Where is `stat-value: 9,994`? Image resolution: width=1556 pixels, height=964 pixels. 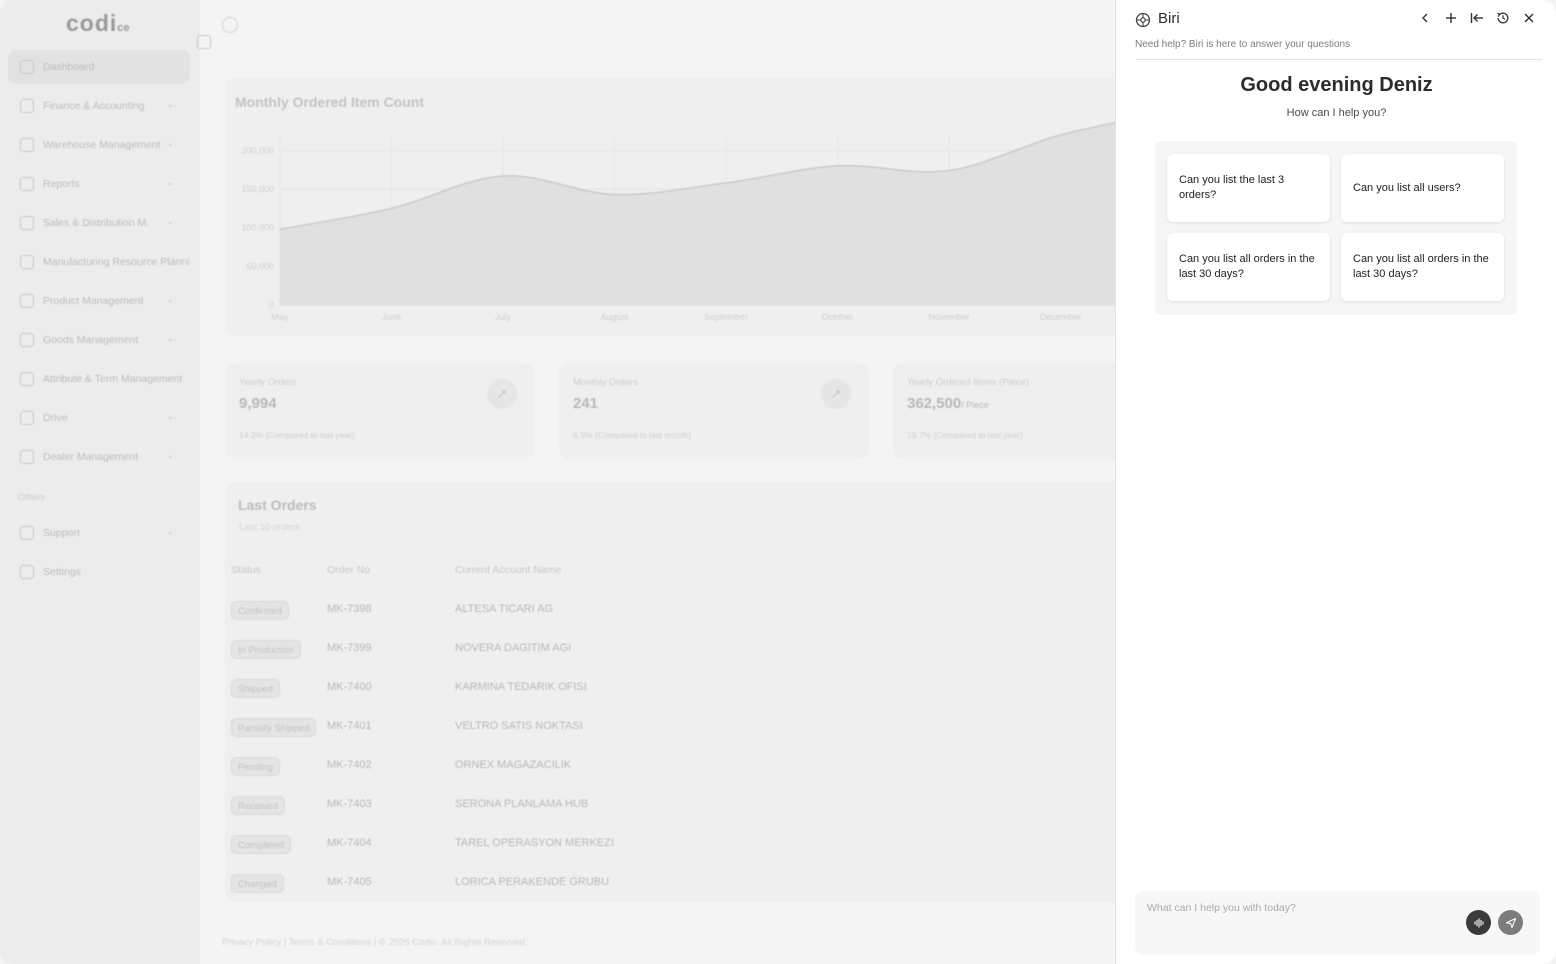 stat-value: 9,994 is located at coordinates (258, 403).